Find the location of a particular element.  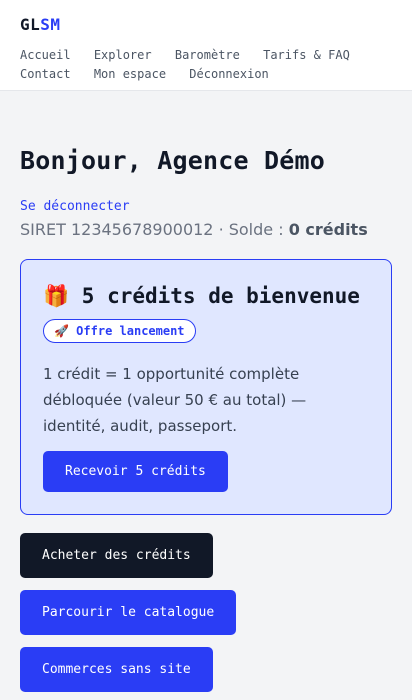

logo-part-2: SM is located at coordinates (50, 24).